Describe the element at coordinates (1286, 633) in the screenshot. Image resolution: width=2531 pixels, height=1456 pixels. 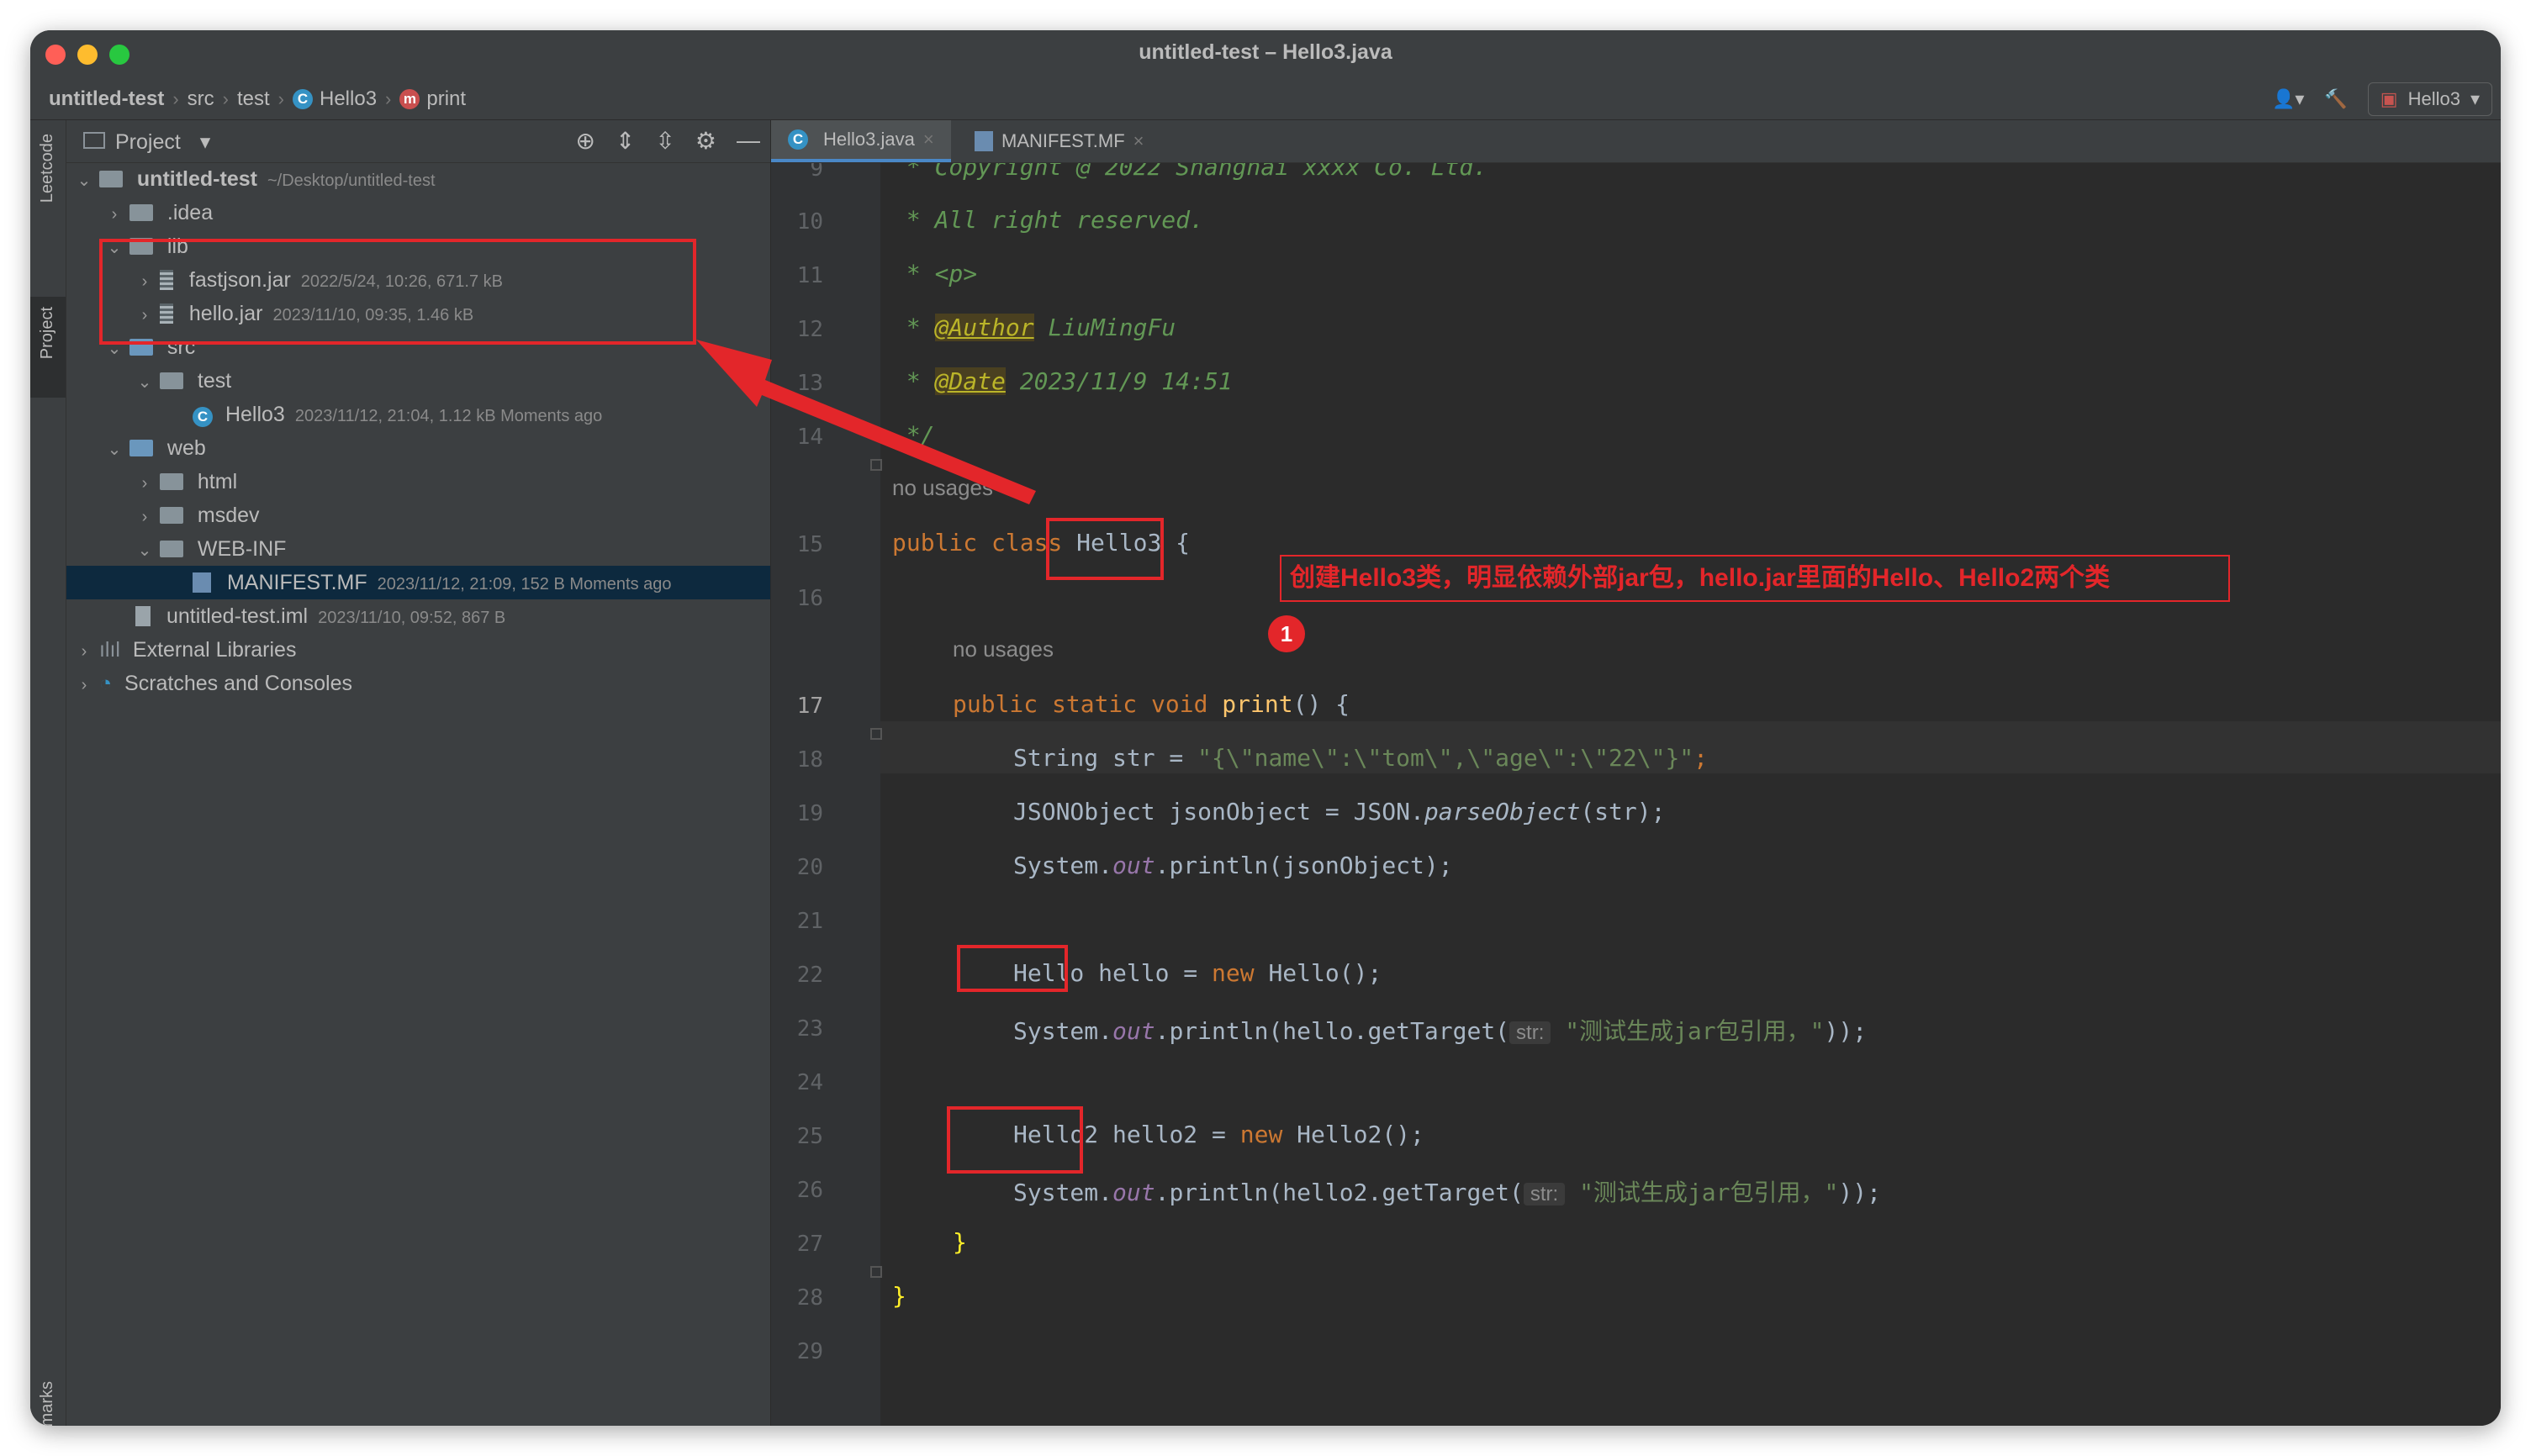
I see `step-badge: 1` at that location.